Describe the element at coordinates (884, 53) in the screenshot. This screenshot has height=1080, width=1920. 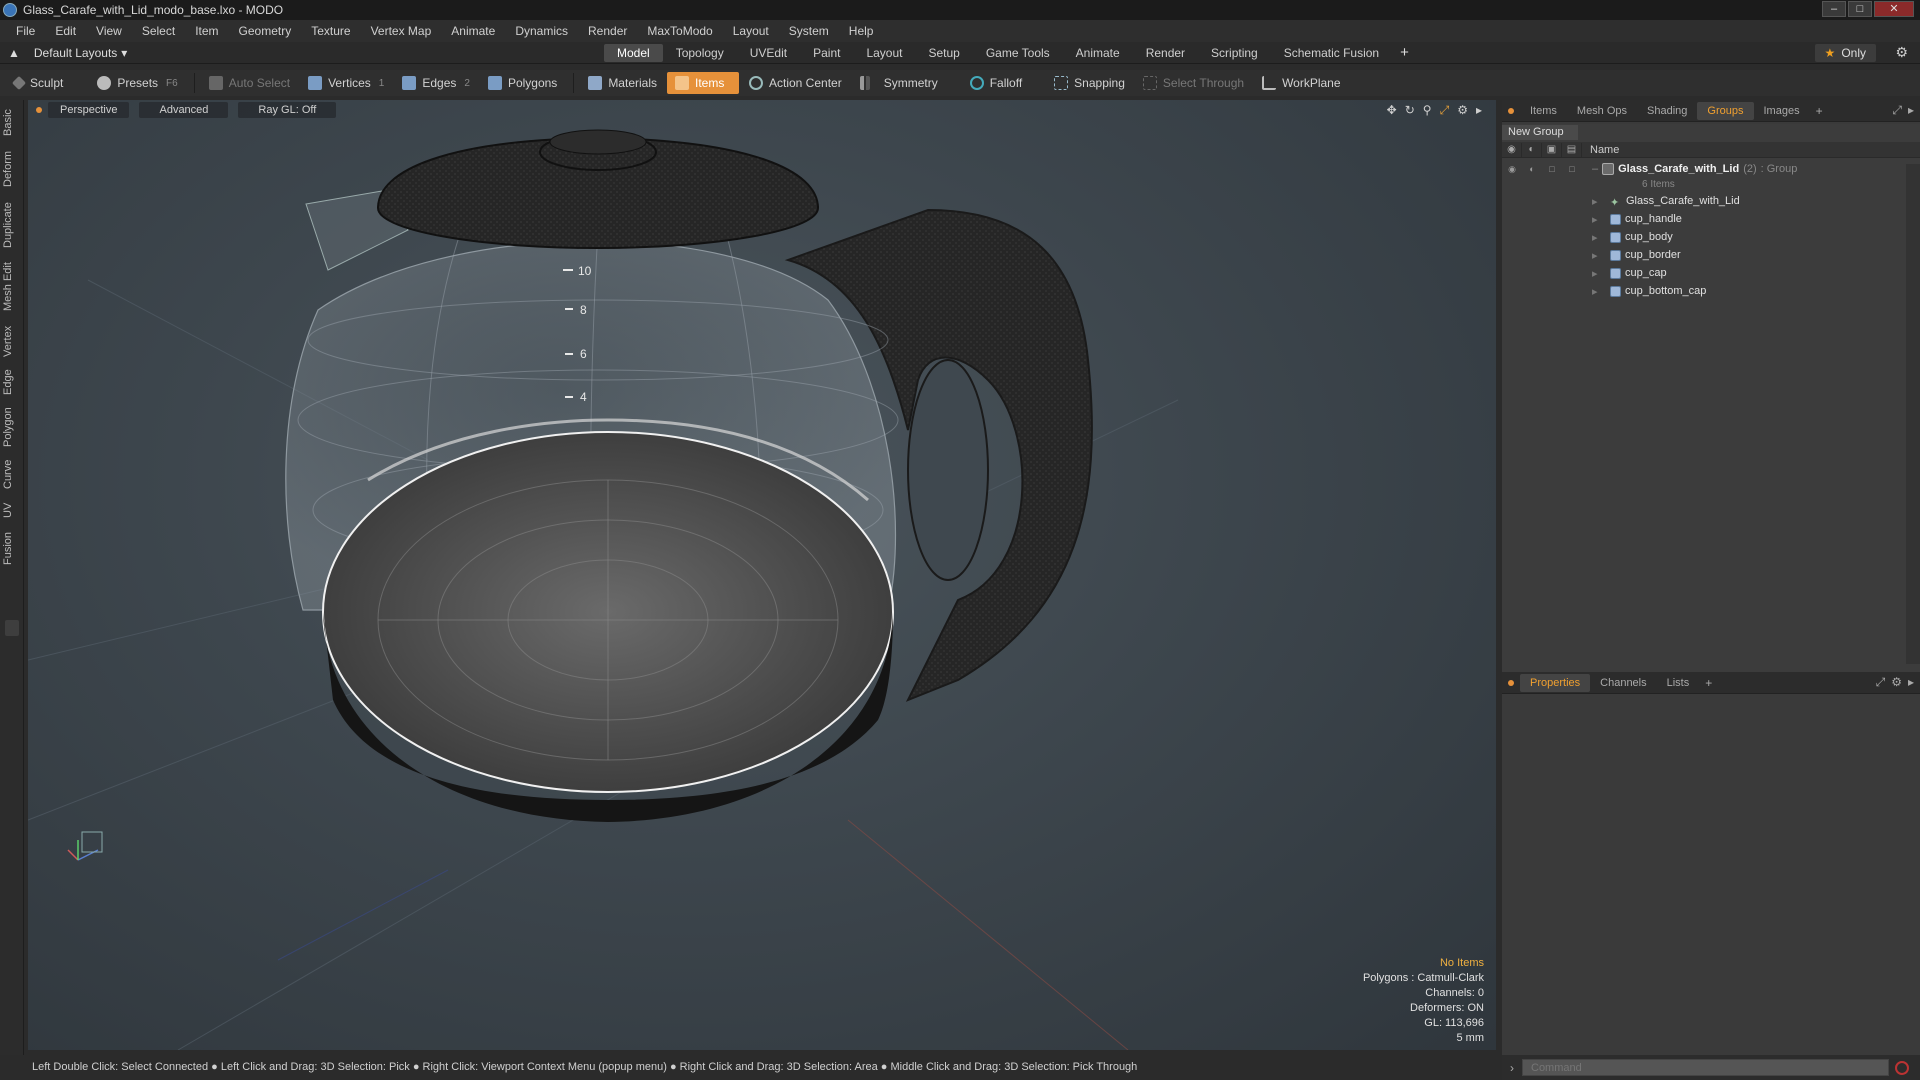
I see `tab-layout: Layout` at that location.